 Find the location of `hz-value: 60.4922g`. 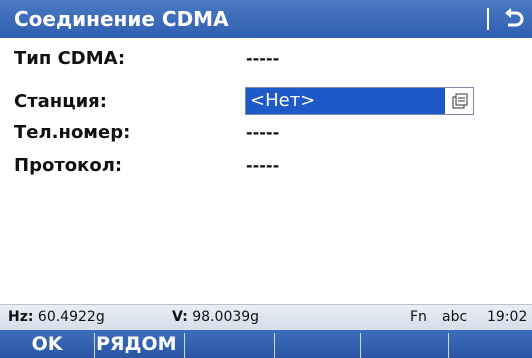

hz-value: 60.4922g is located at coordinates (71, 317).